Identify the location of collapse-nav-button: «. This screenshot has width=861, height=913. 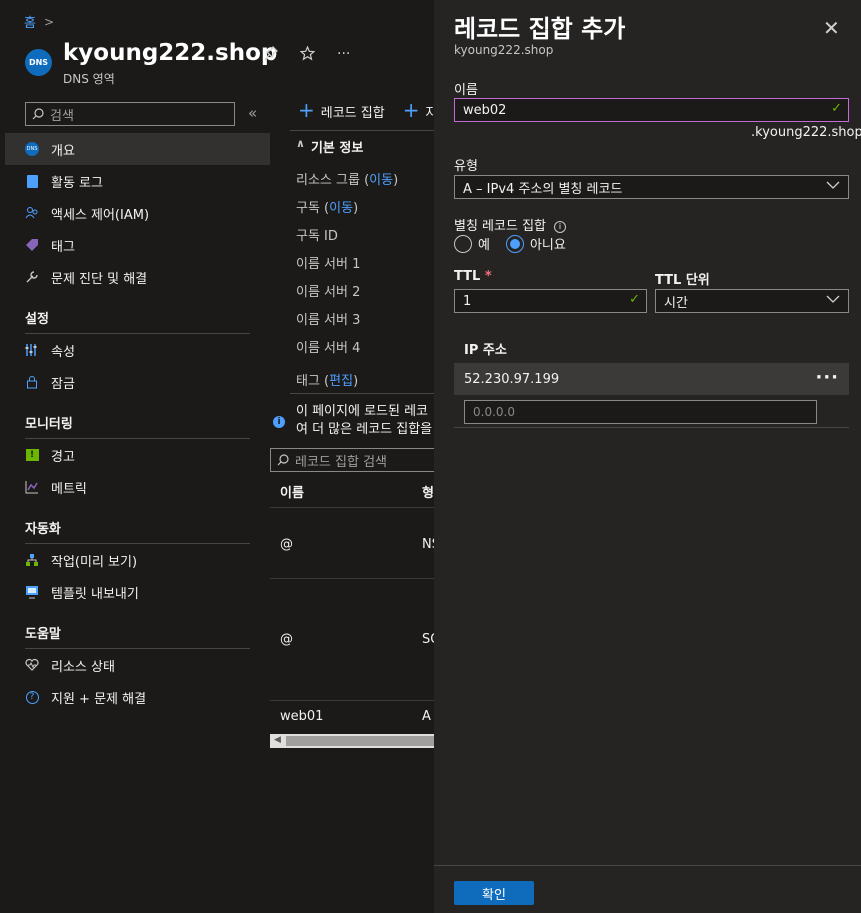
(252, 113).